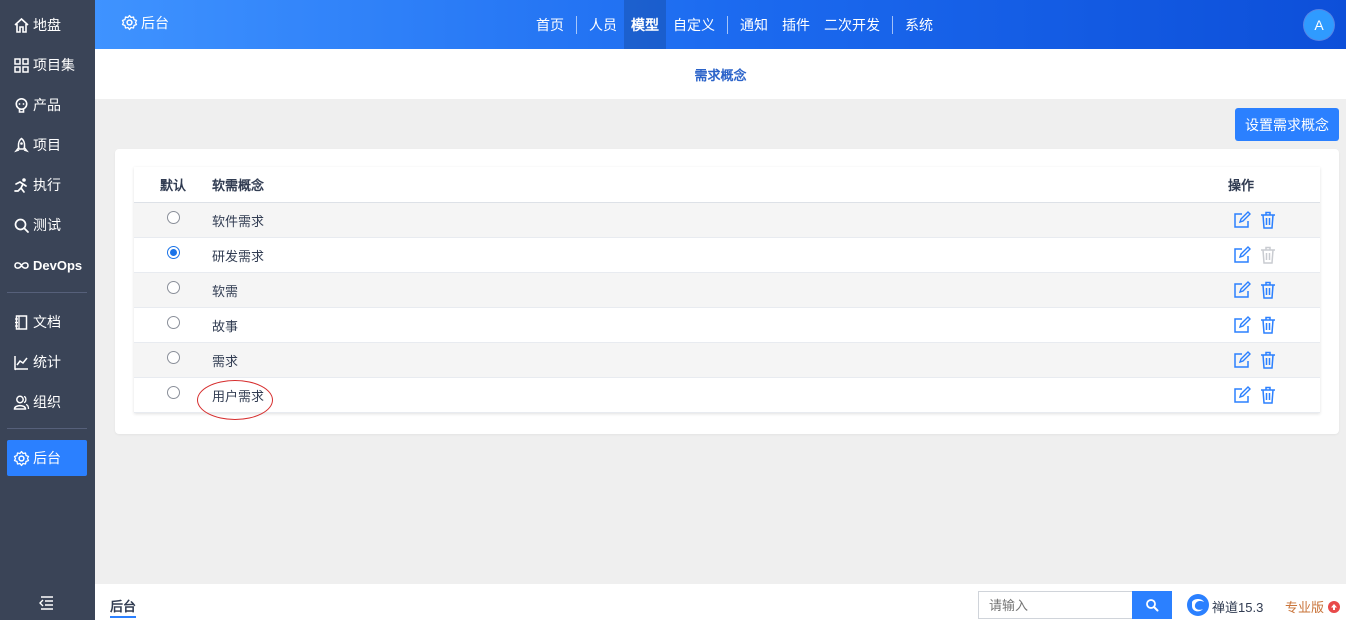 The width and height of the screenshot is (1346, 620). I want to click on zentao-logo-icon, so click(1198, 605).